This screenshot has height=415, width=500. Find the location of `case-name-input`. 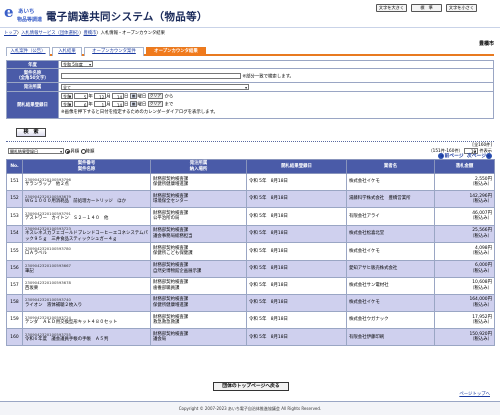

case-name-input is located at coordinates (151, 75).